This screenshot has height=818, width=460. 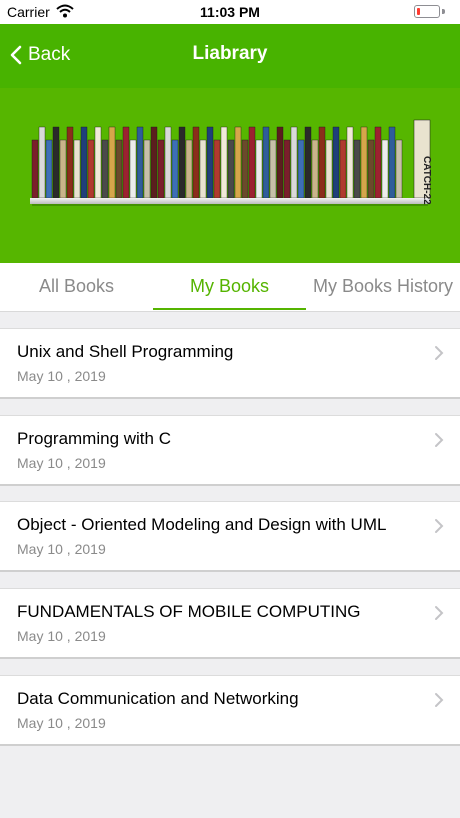 I want to click on tab-bar: All Books My Books My Books History, so click(x=230, y=287).